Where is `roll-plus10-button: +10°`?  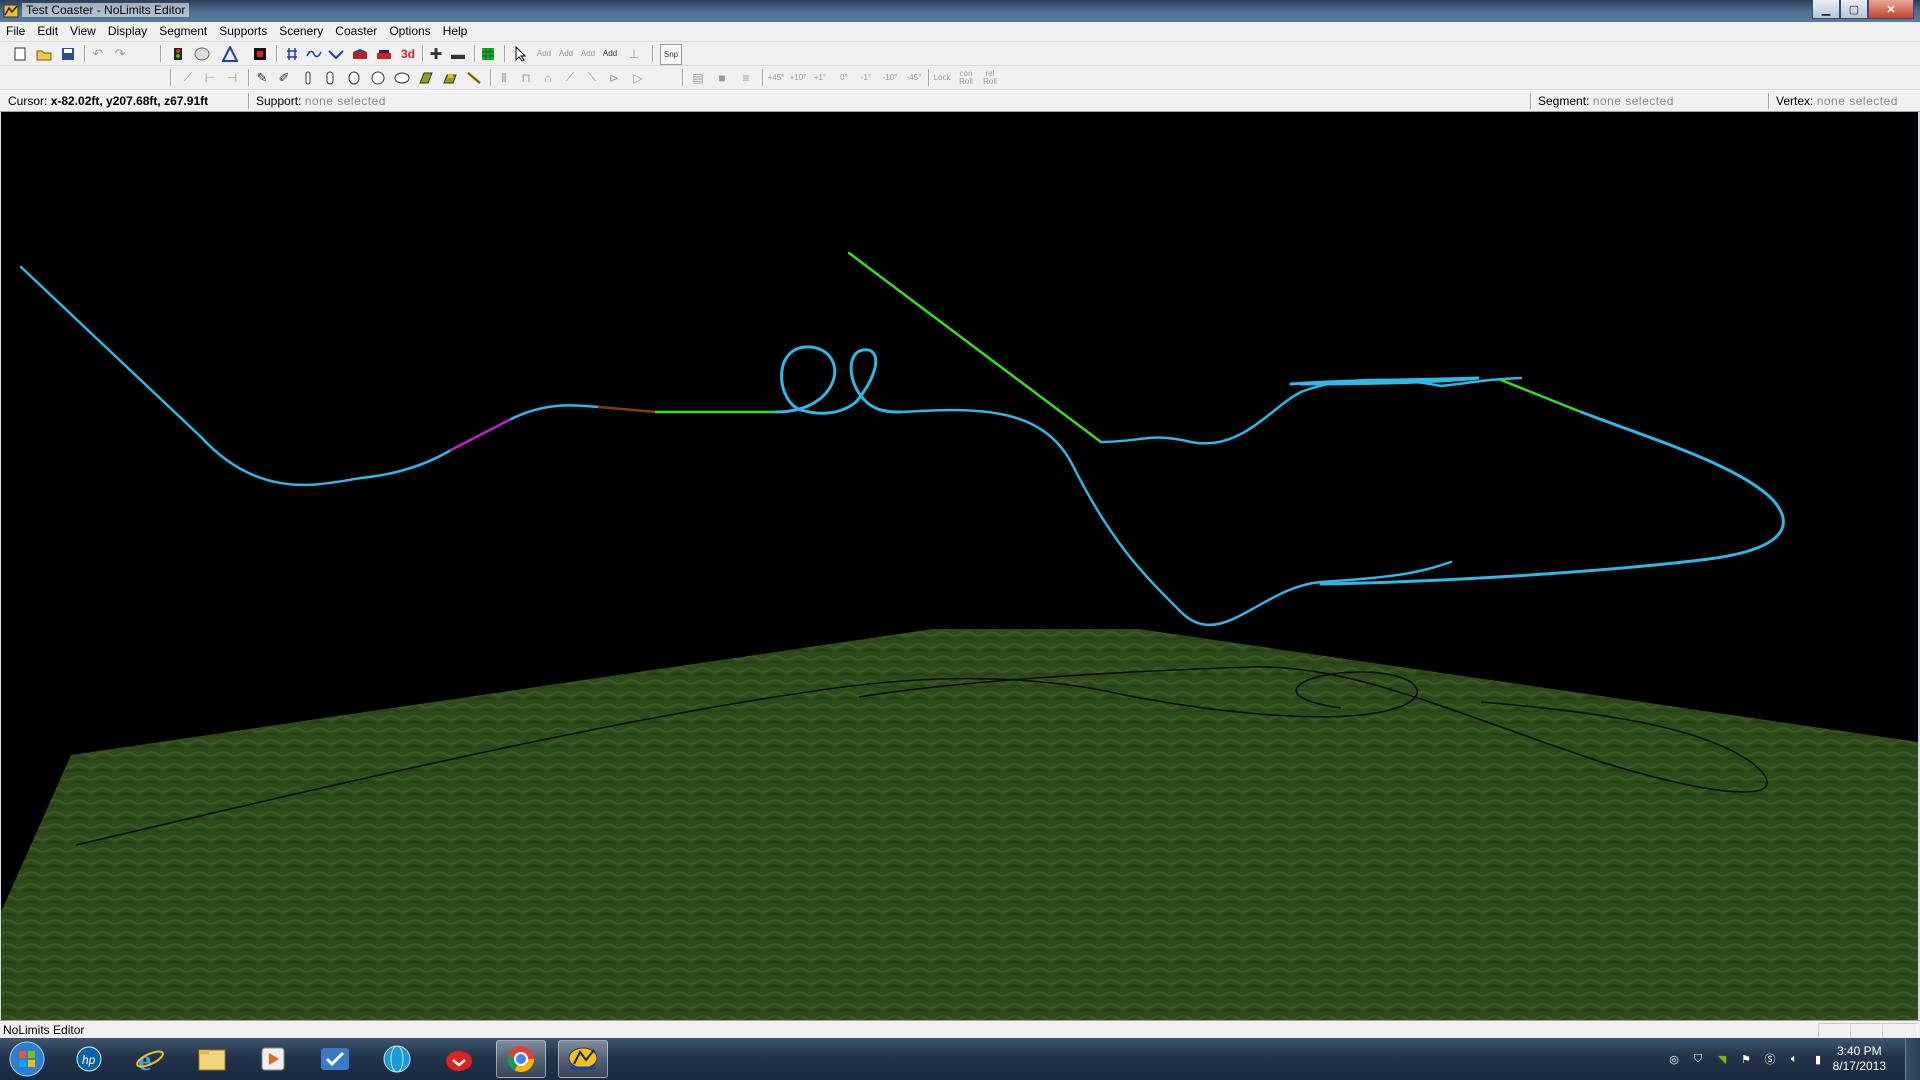 roll-plus10-button: +10° is located at coordinates (798, 77).